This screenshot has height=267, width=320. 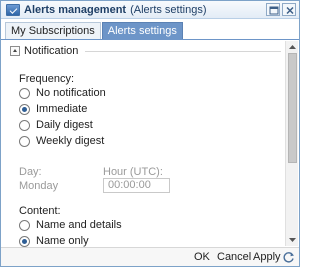 I want to click on window-title: Alerts management, so click(x=75, y=9).